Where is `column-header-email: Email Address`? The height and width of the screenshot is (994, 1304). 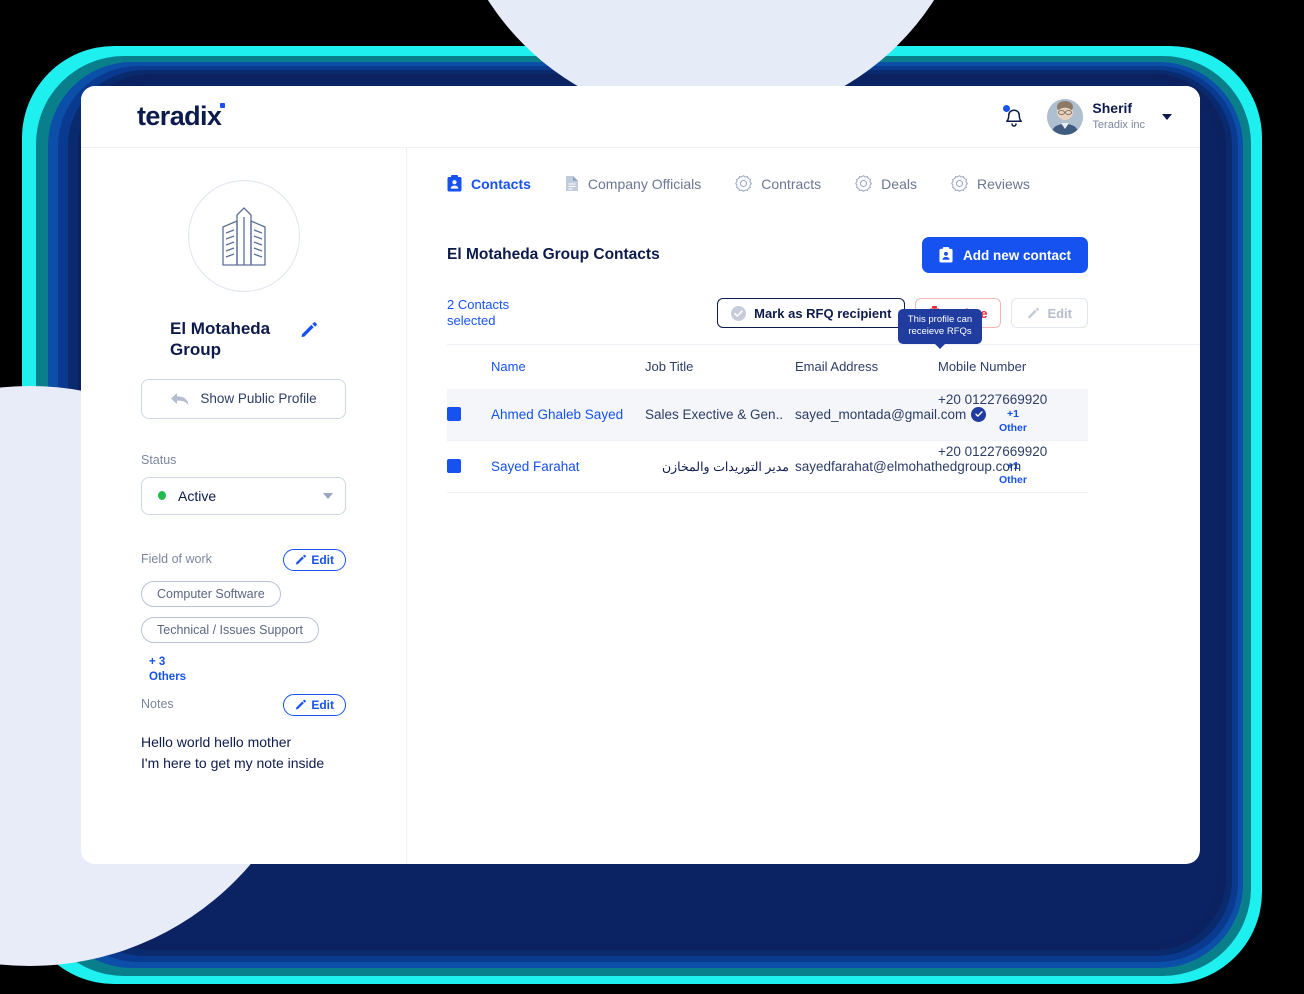 column-header-email: Email Address is located at coordinates (837, 366).